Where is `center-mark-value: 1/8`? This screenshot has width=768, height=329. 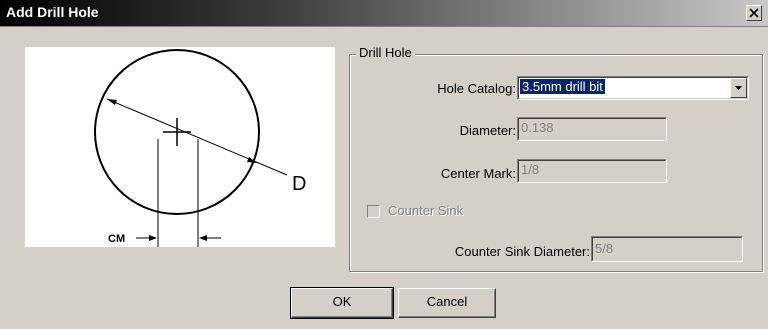 center-mark-value: 1/8 is located at coordinates (530, 169).